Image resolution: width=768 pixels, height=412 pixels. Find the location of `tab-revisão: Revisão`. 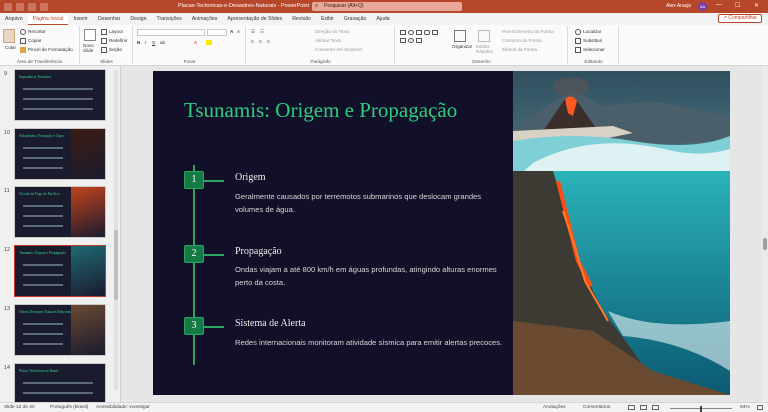

tab-revisão: Revisão is located at coordinates (301, 19).